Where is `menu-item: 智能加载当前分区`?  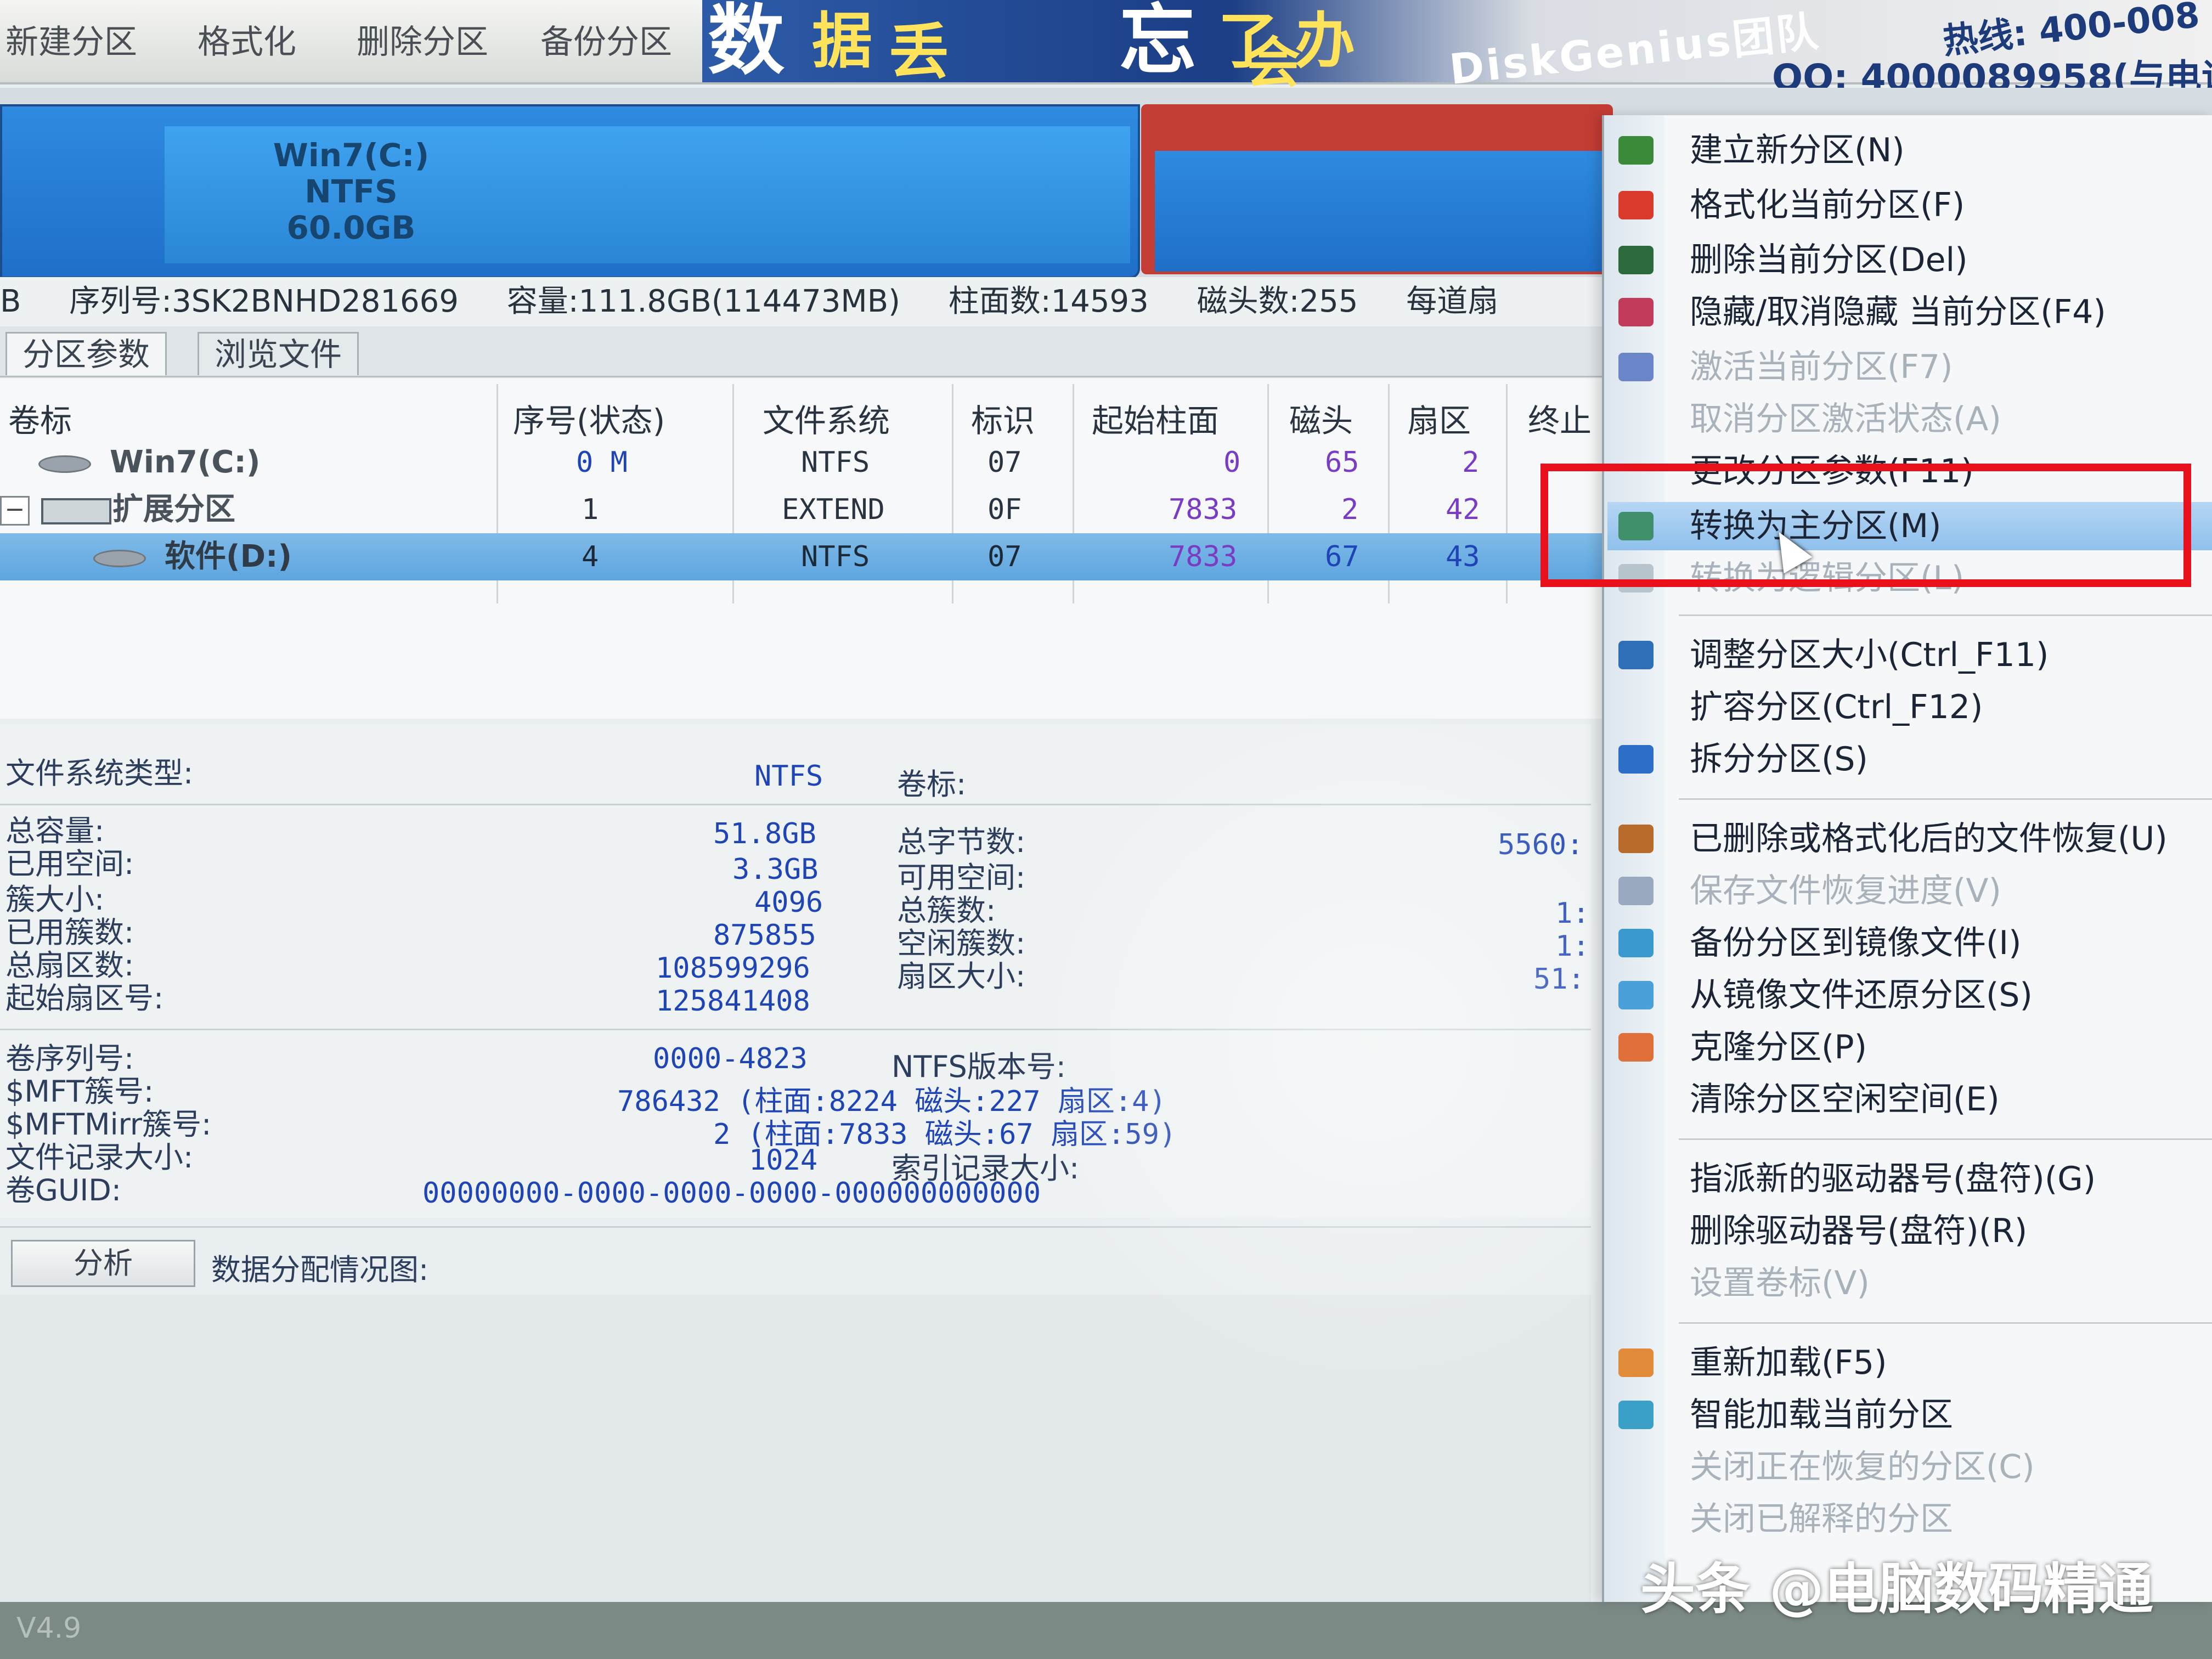
menu-item: 智能加载当前分区 is located at coordinates (1909, 1415).